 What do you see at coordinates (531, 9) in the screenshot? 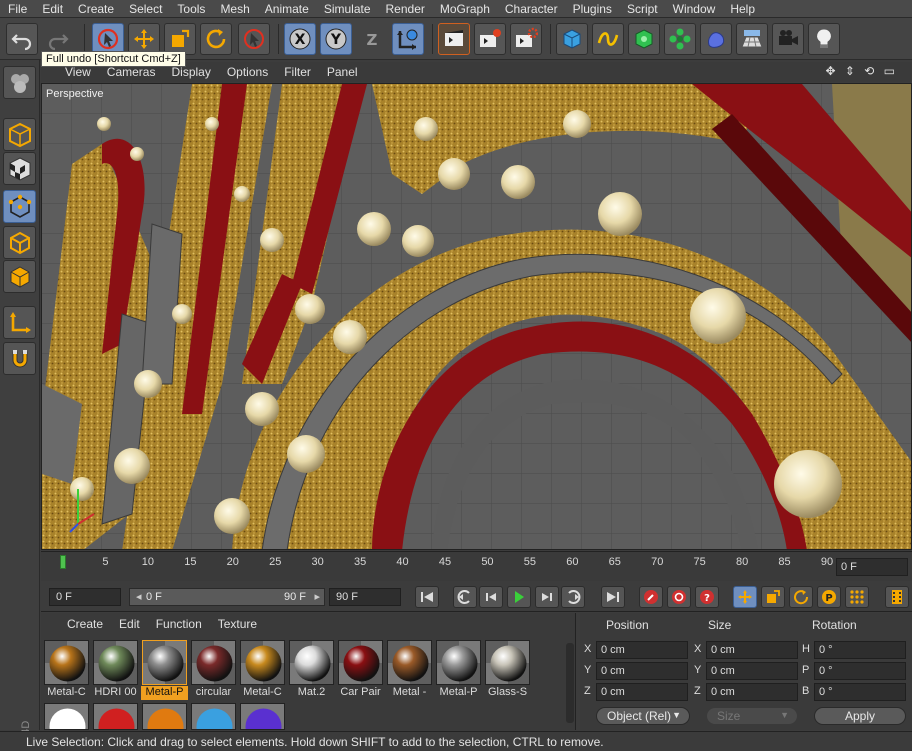
I see `menu-character: Character` at bounding box center [531, 9].